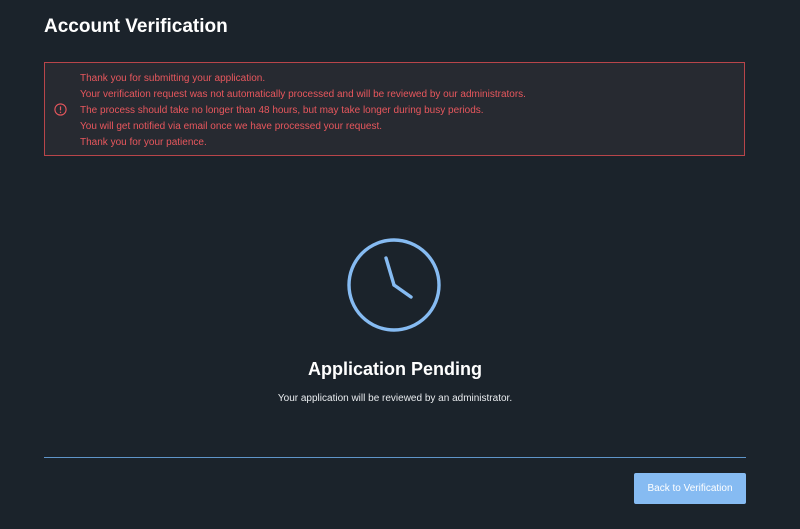 Image resolution: width=800 pixels, height=529 pixels. Describe the element at coordinates (136, 26) in the screenshot. I see `page-title: Account Verification` at that location.